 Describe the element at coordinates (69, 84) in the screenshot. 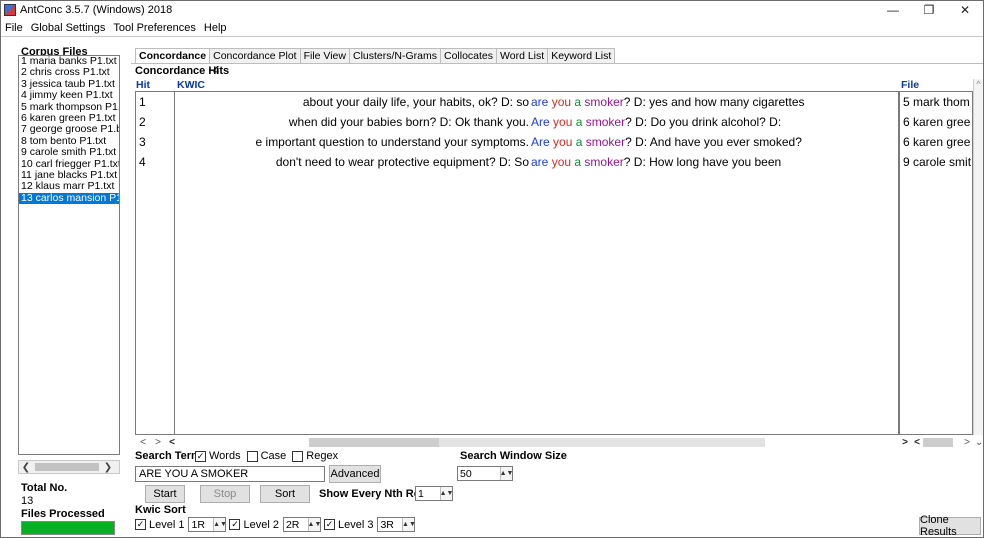

I see `corpus-file-item: 3 jessica taub P1.txt` at that location.